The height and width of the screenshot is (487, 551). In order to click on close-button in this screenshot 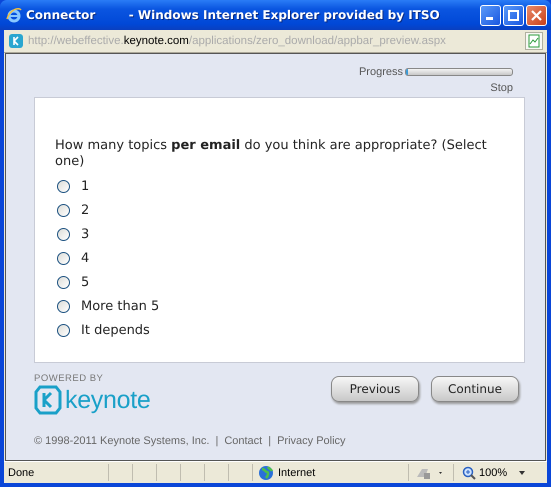, I will do `click(536, 15)`.